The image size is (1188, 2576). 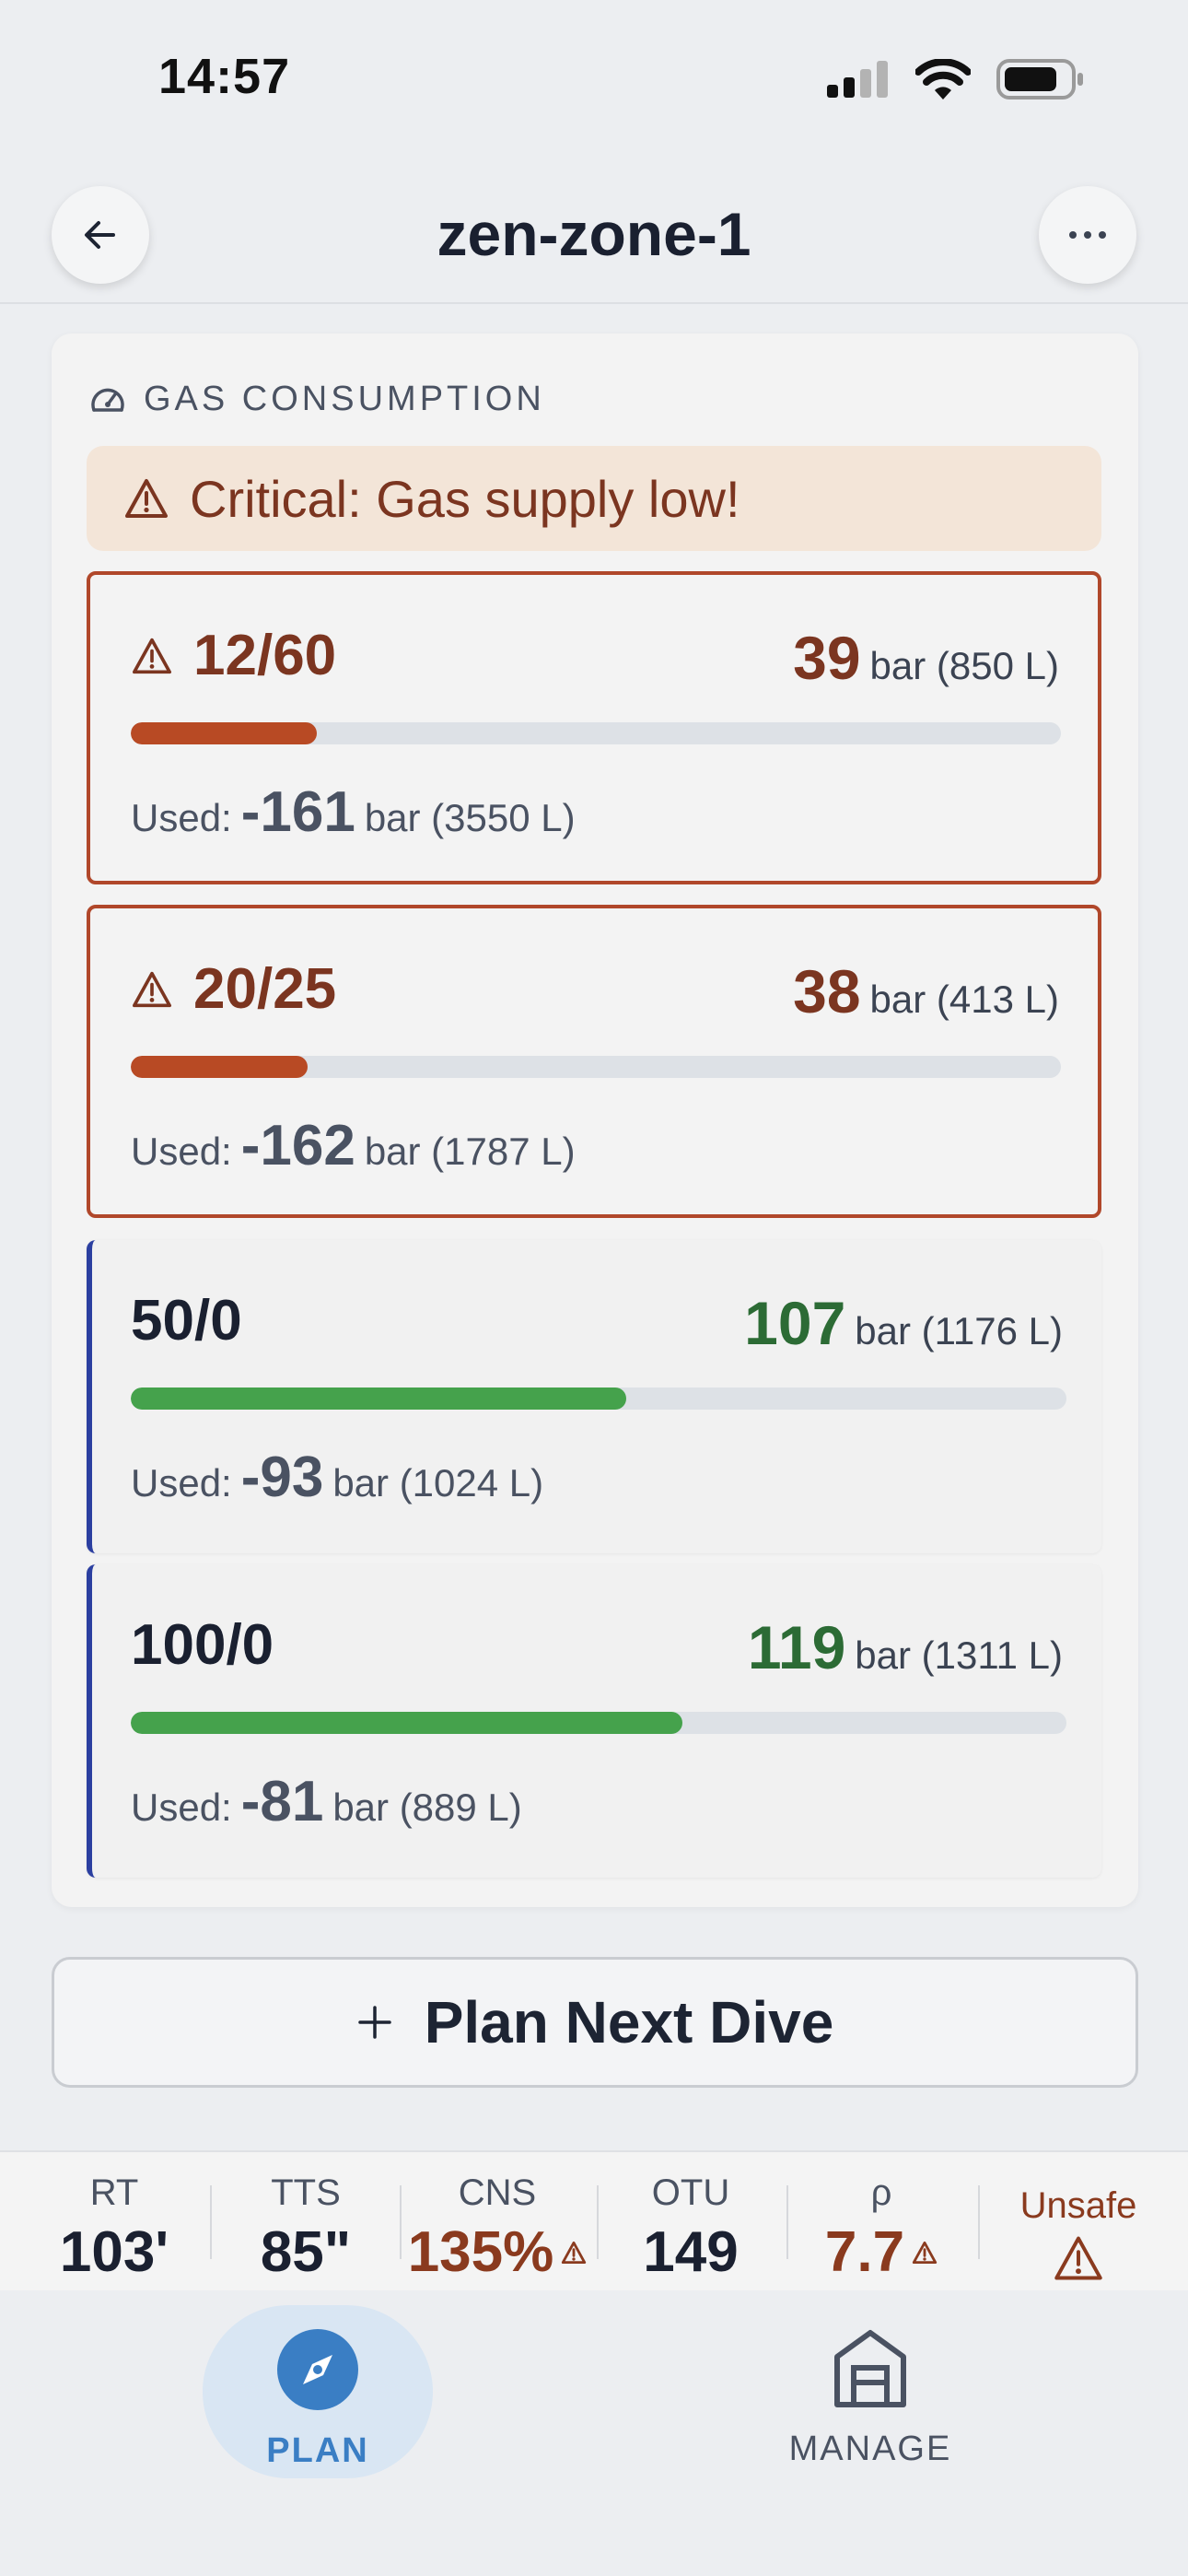 What do you see at coordinates (864, 2252) in the screenshot?
I see `density-value: 7.7` at bounding box center [864, 2252].